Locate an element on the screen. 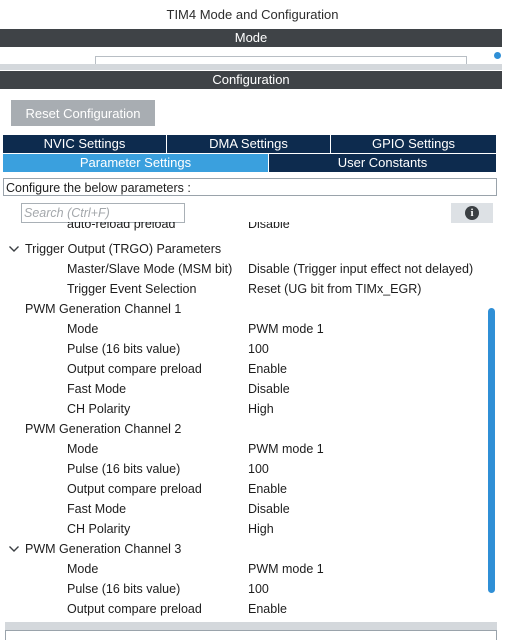 This screenshot has height=640, width=505. search-input is located at coordinates (103, 213).